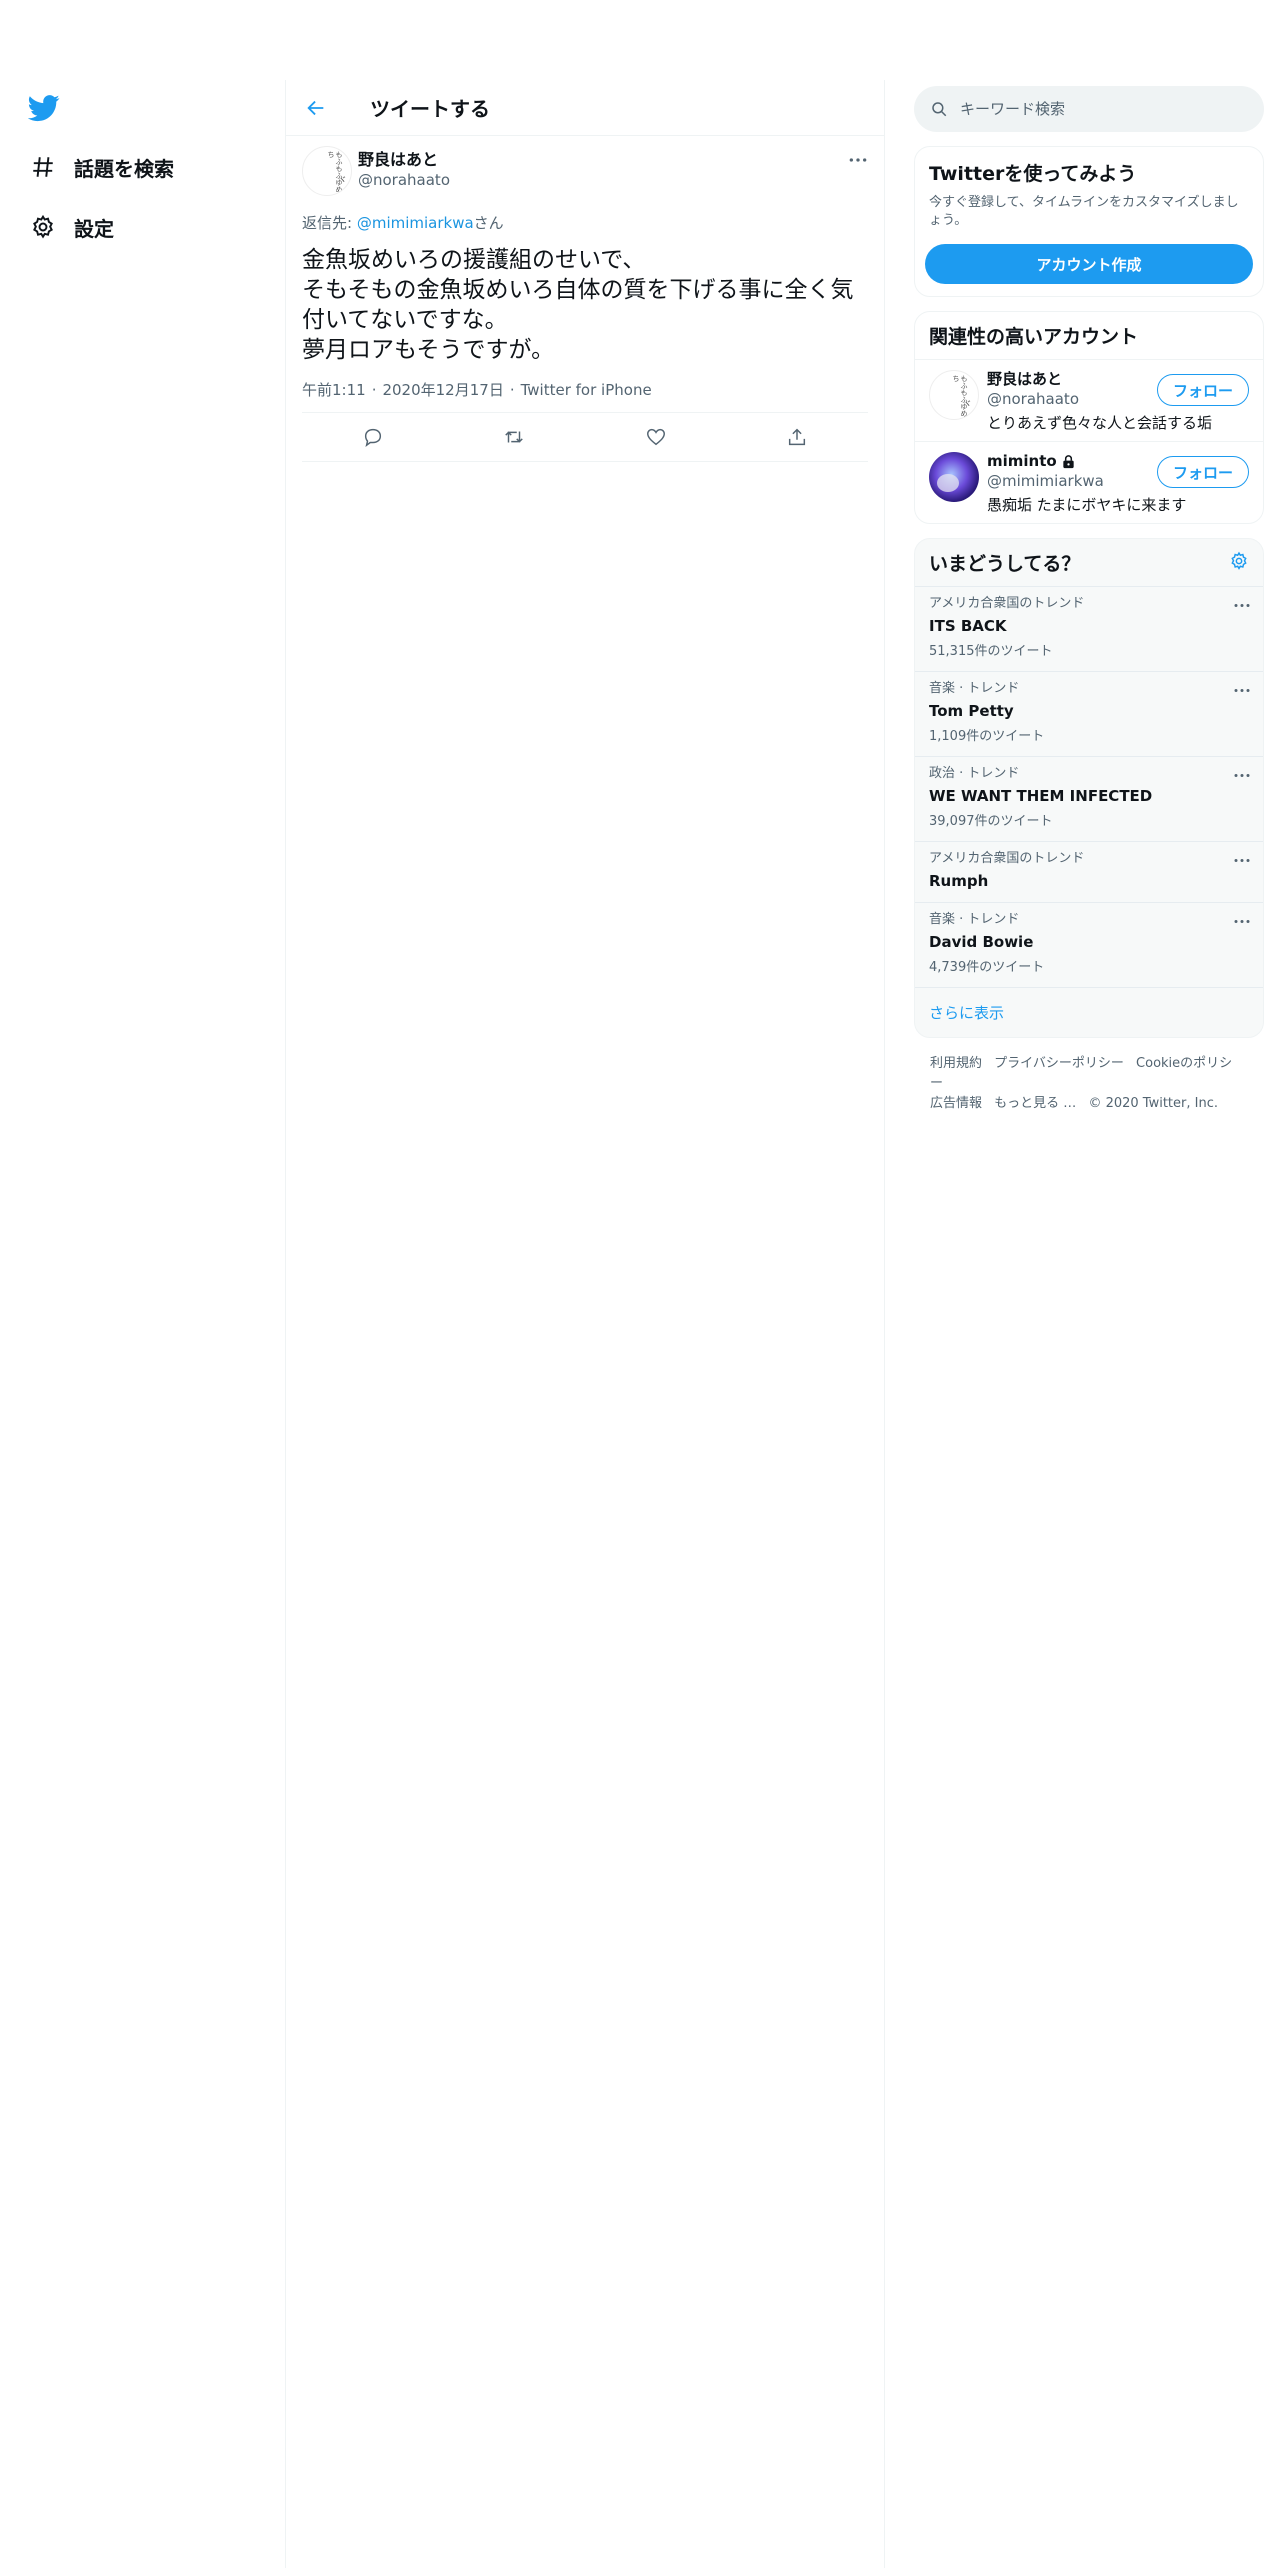  I want to click on arrow-left-icon, so click(315, 107).